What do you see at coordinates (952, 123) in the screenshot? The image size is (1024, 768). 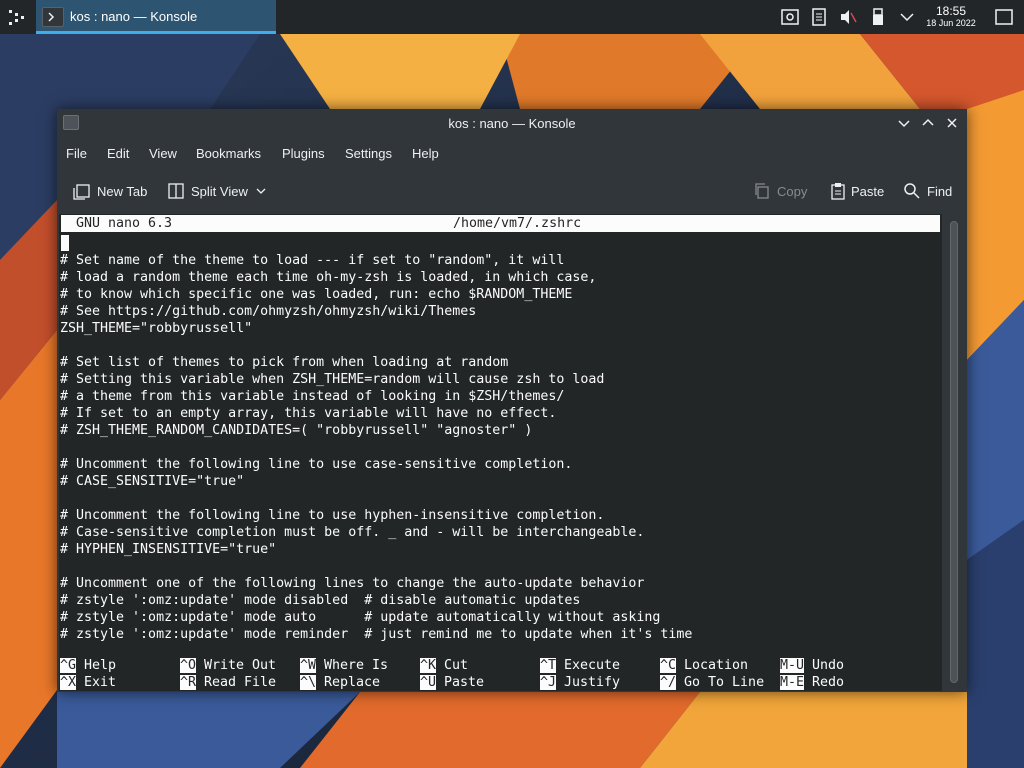 I see `close-icon` at bounding box center [952, 123].